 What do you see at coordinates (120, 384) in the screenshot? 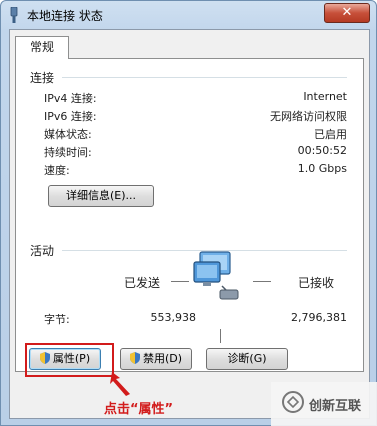
I see `pointer-arrow-icon` at bounding box center [120, 384].